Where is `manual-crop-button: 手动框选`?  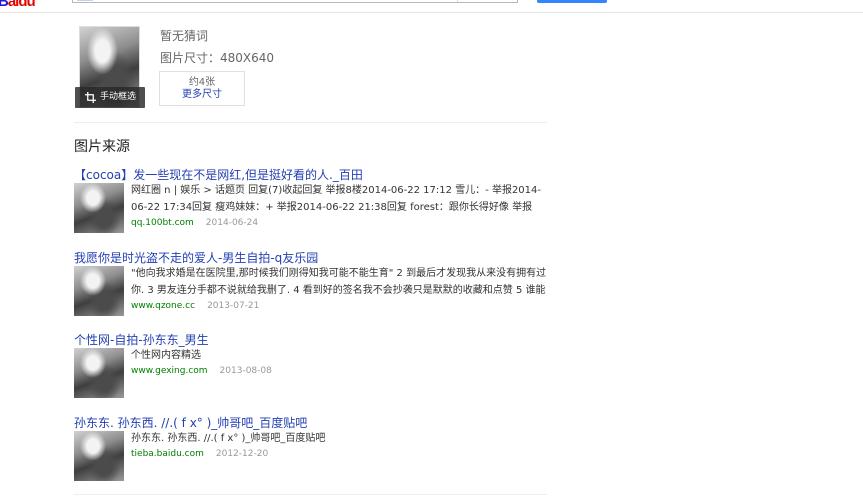 manual-crop-button: 手动框选 is located at coordinates (110, 97).